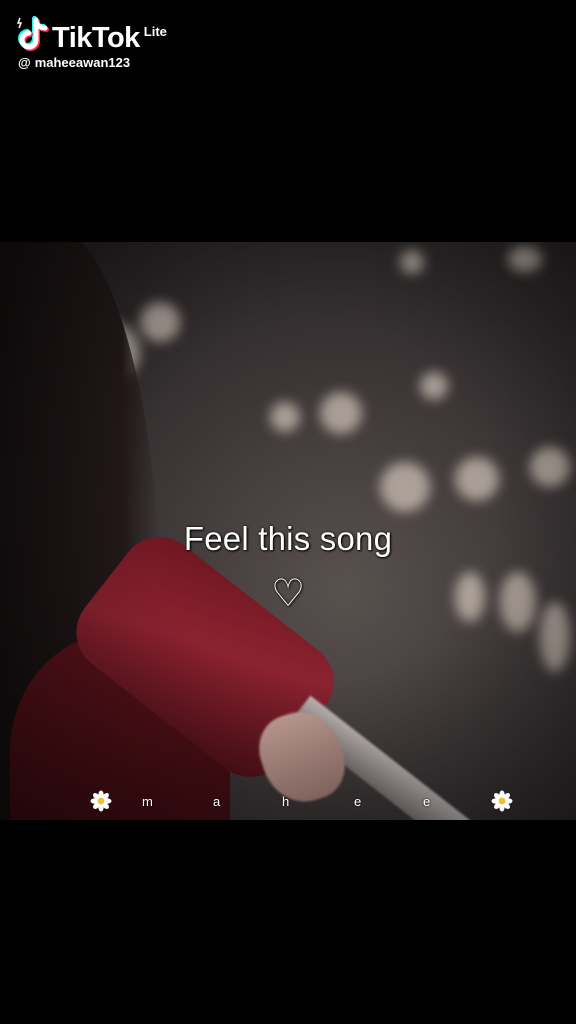 The height and width of the screenshot is (1024, 576). I want to click on watermark-username: maheeawan123, so click(82, 62).